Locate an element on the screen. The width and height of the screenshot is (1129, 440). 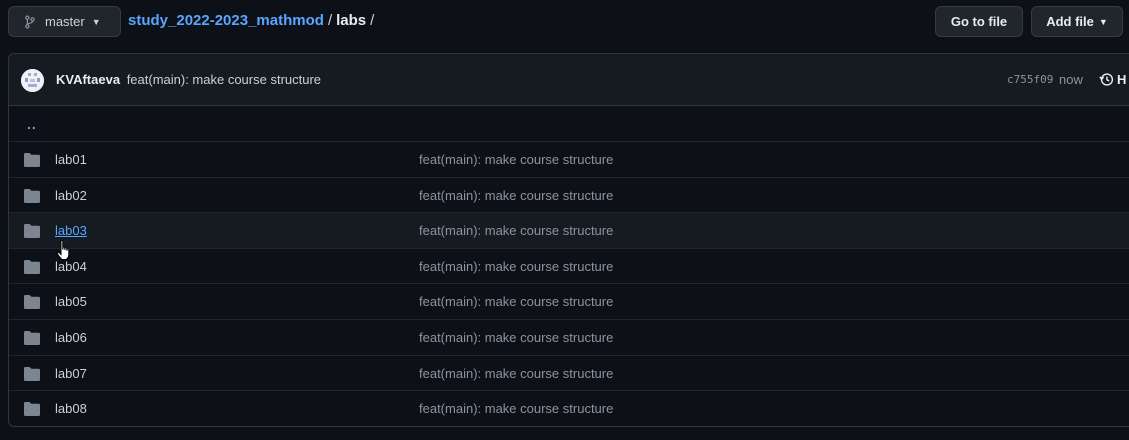
branch-select-button: master ▼ is located at coordinates (64, 21).